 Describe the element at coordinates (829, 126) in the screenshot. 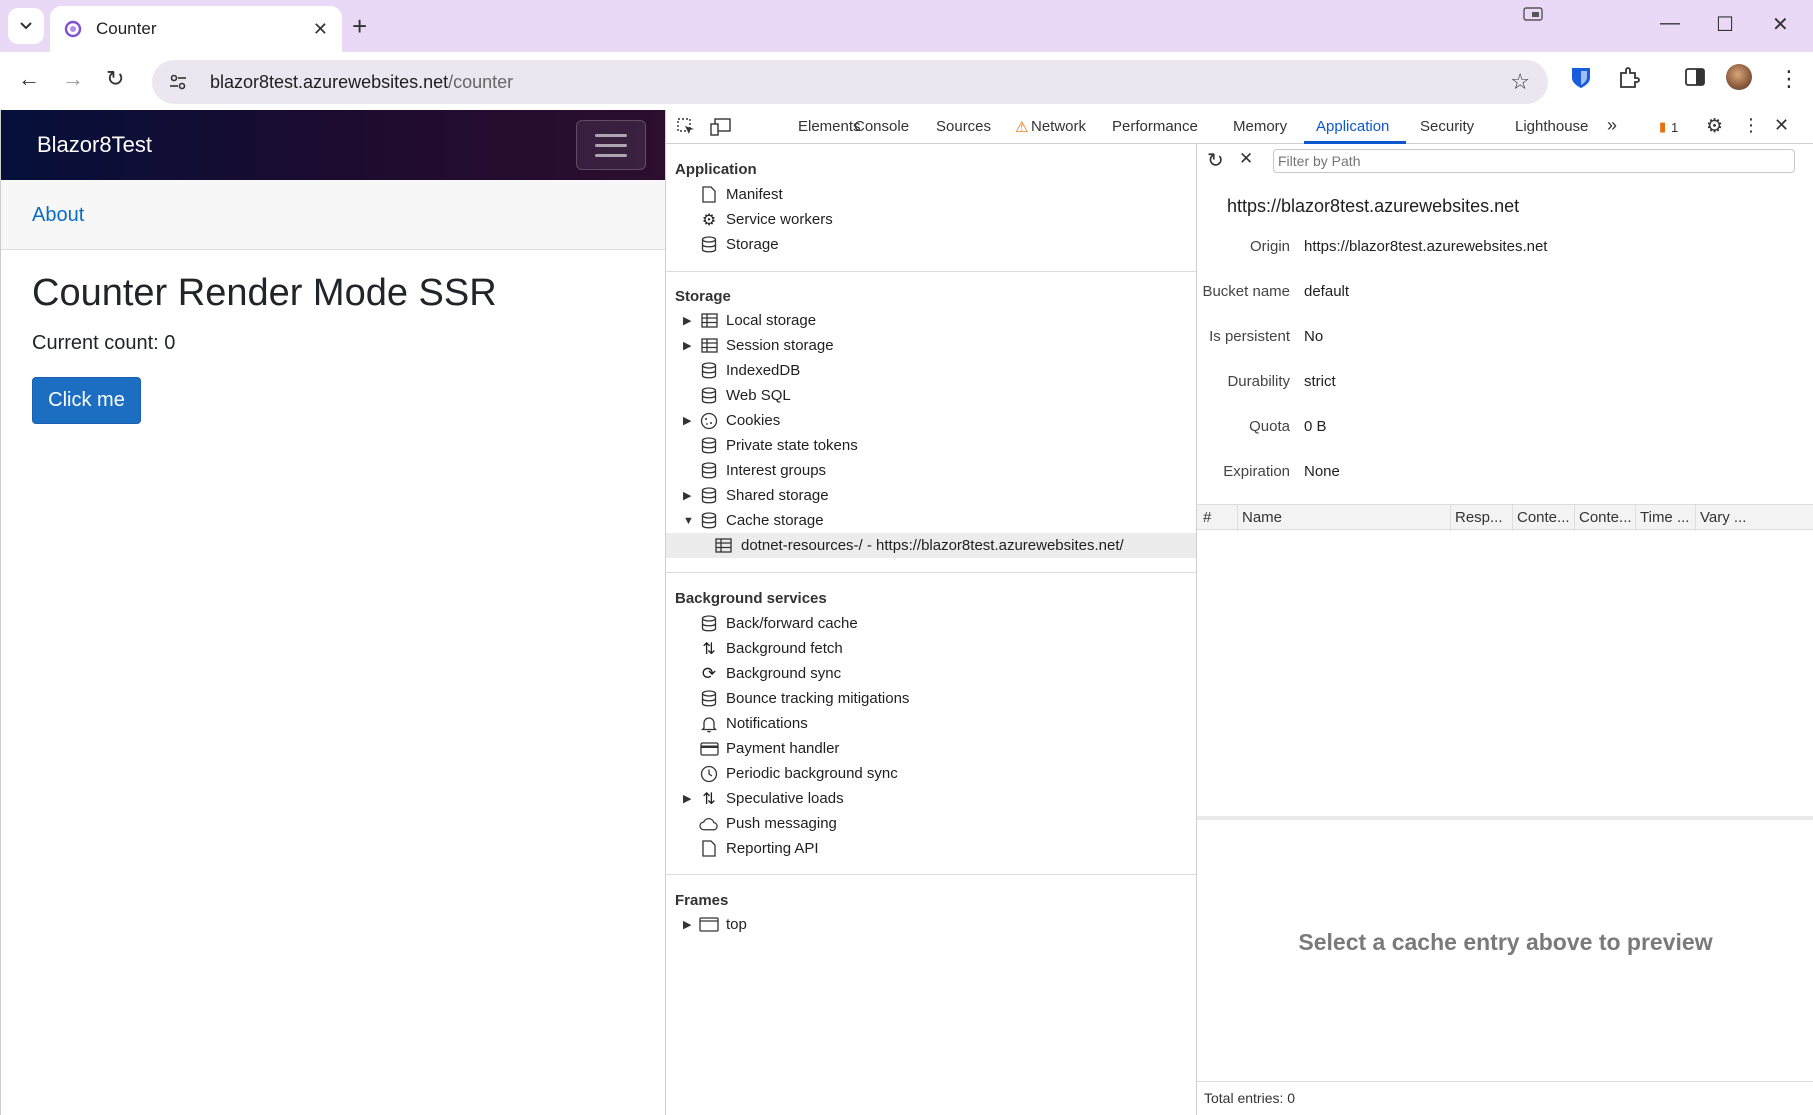

I see `tab-elements: Elements` at that location.